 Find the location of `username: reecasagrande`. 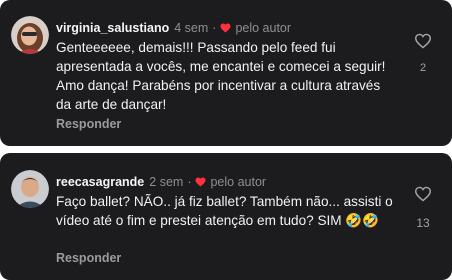

username: reecasagrande is located at coordinates (100, 182).